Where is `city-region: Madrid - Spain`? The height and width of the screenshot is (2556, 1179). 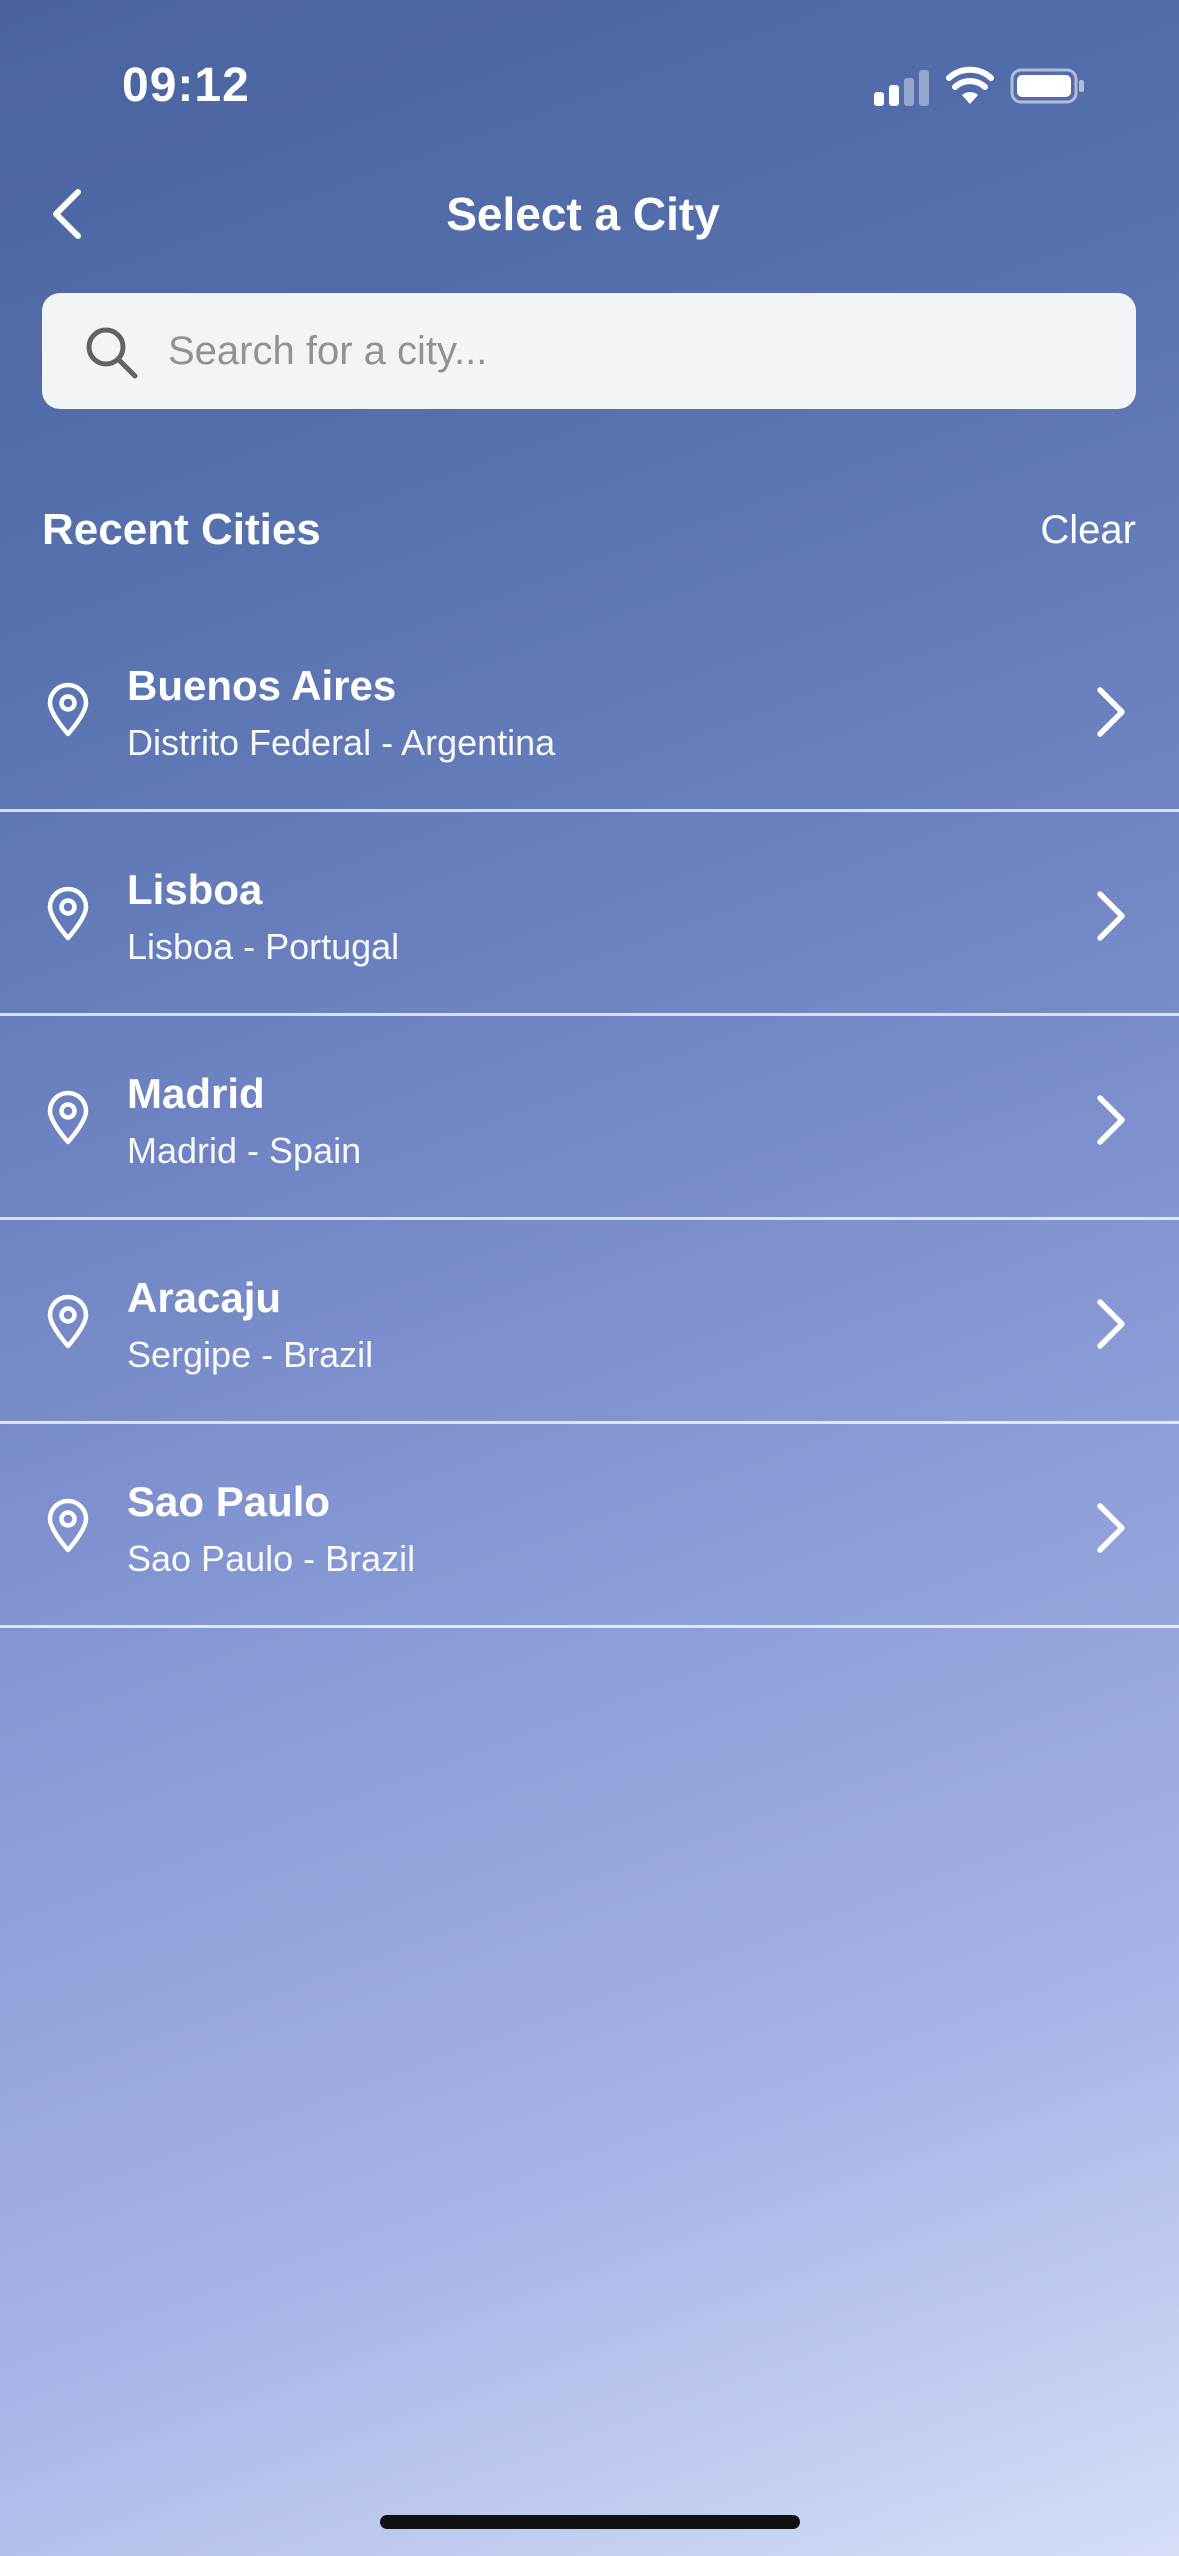 city-region: Madrid - Spain is located at coordinates (244, 1150).